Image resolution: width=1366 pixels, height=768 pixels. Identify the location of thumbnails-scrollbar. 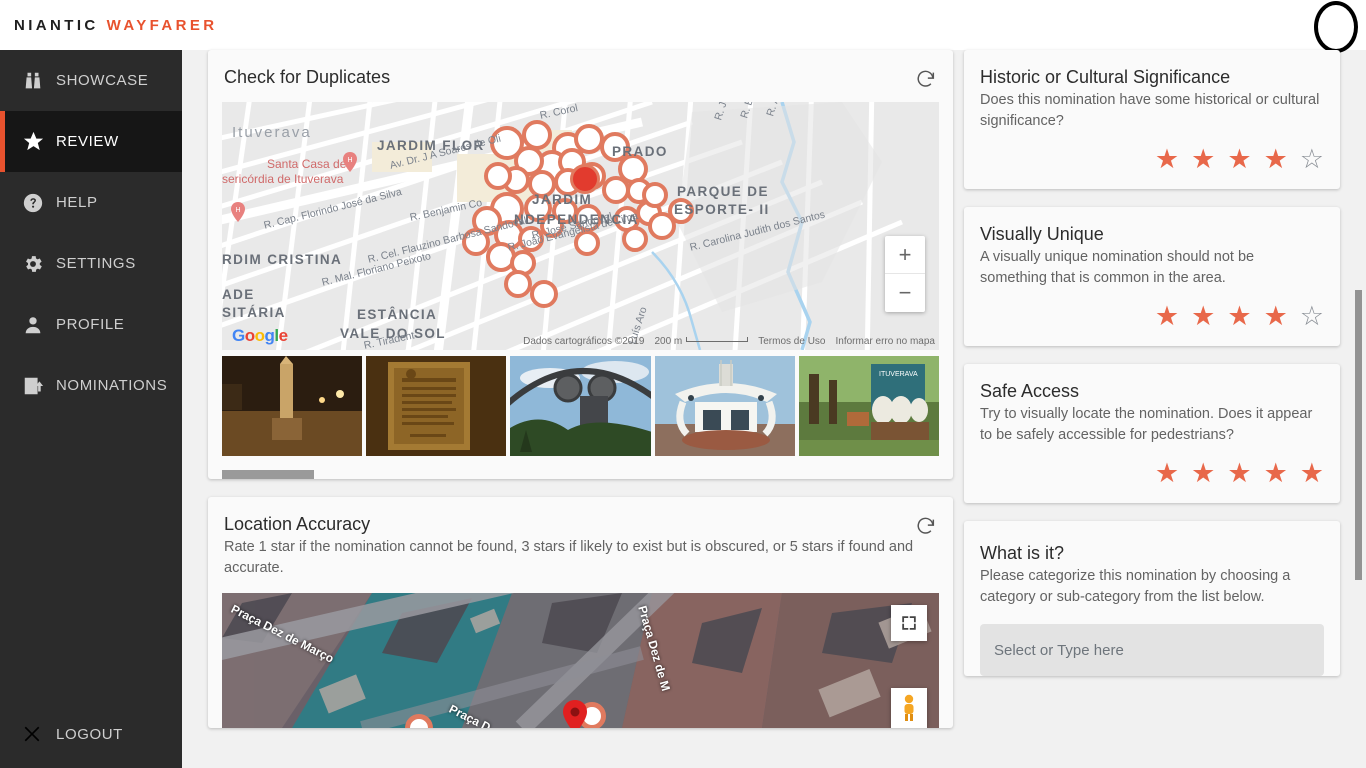
(268, 474).